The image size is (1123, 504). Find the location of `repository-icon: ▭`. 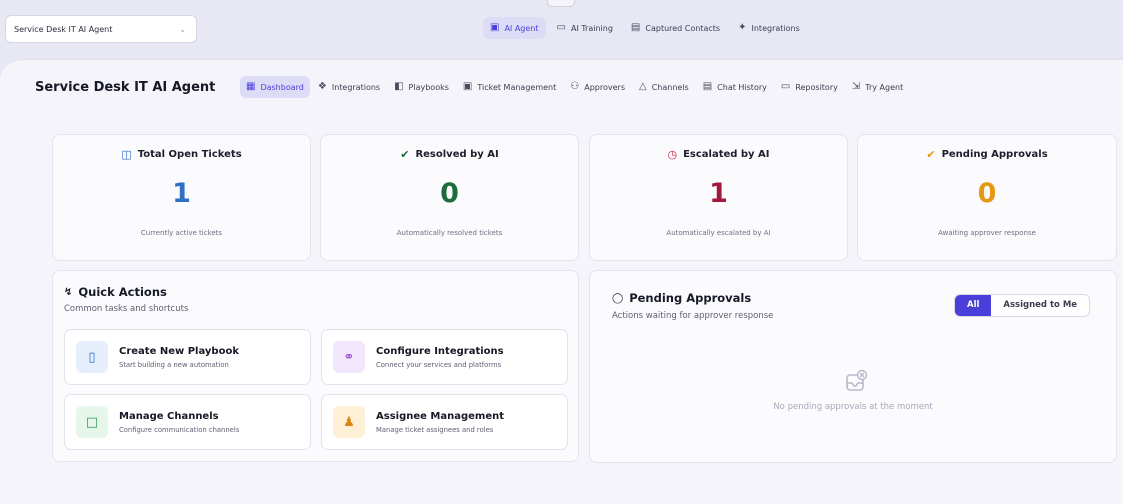

repository-icon: ▭ is located at coordinates (785, 86).